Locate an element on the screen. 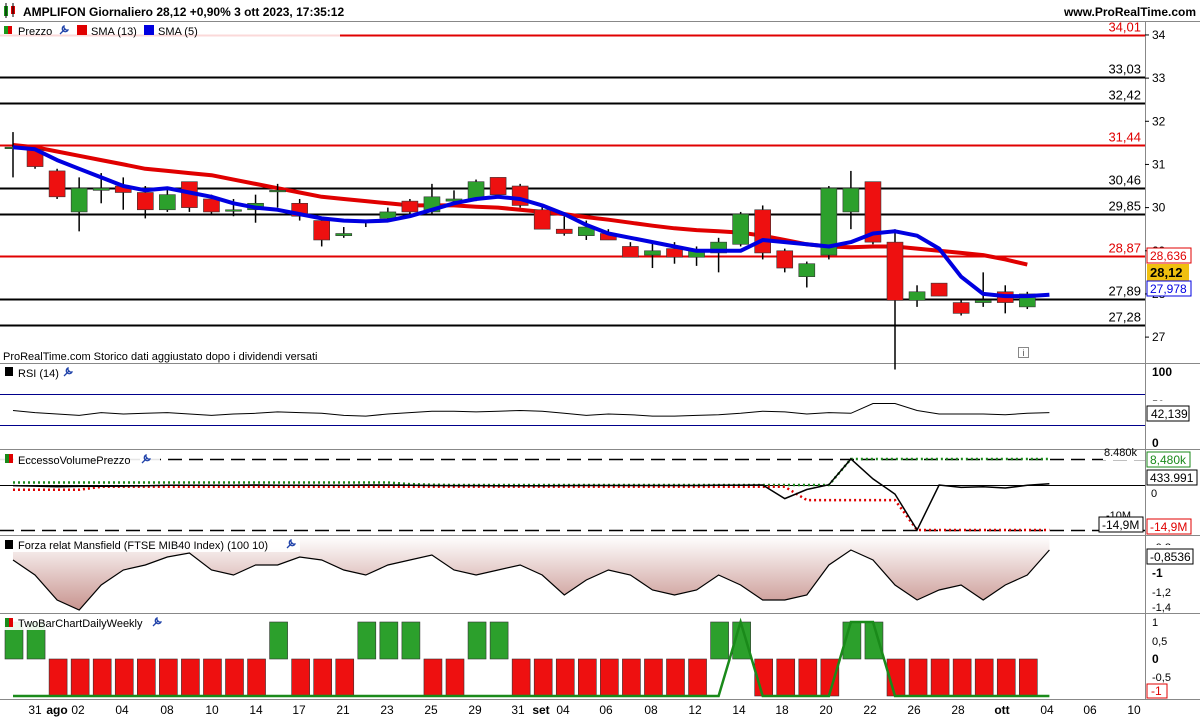  evp-bottom-black-label: -14,9M is located at coordinates (1120, 525).